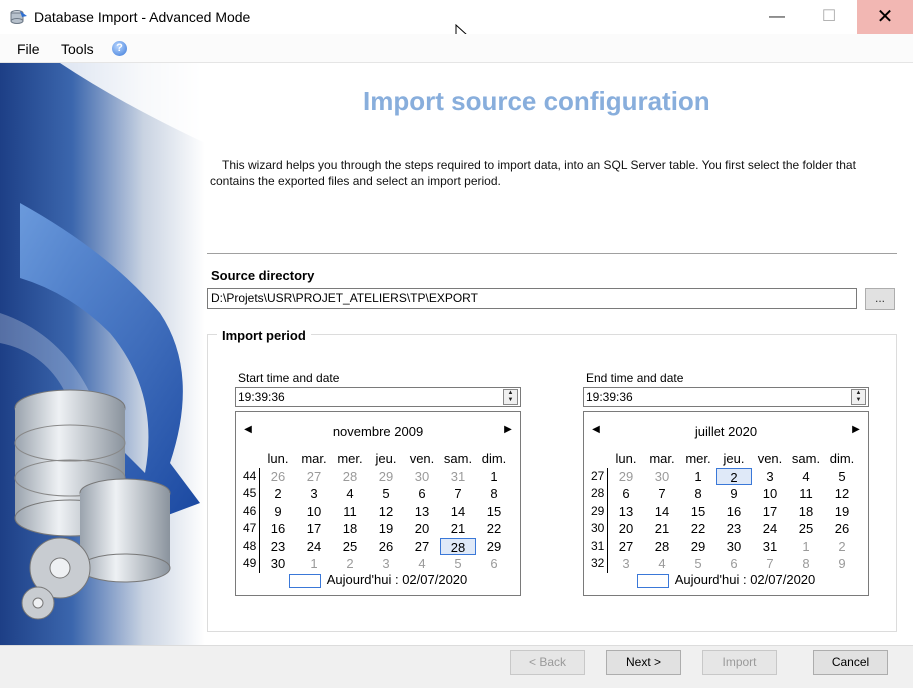 The width and height of the screenshot is (913, 688). What do you see at coordinates (510, 397) in the screenshot?
I see `start-time-spinner: ▲ ▼` at bounding box center [510, 397].